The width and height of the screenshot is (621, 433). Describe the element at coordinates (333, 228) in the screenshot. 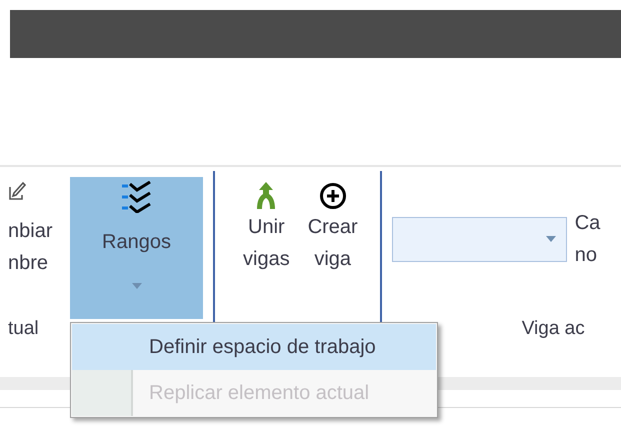

I see `create-beam-button: Crear viga` at that location.